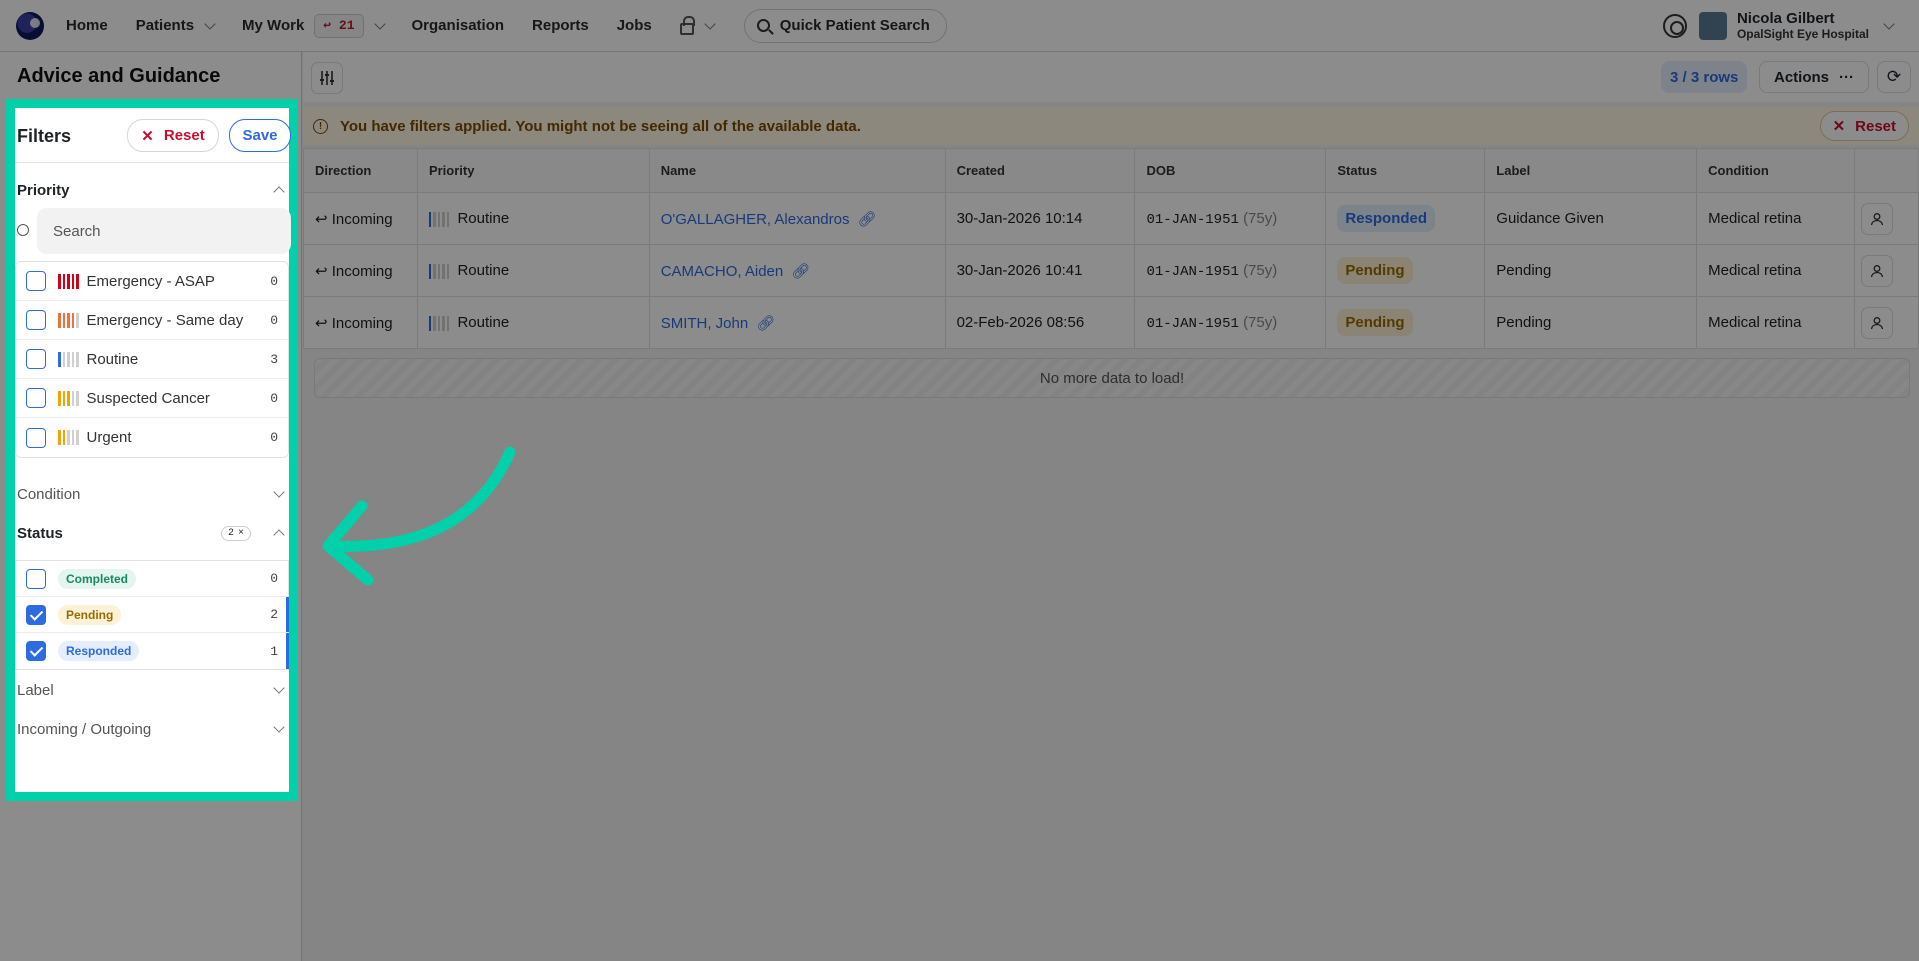 This screenshot has height=961, width=1919. Describe the element at coordinates (1864, 126) in the screenshot. I see `banner-reset-button: ✕ Reset` at that location.